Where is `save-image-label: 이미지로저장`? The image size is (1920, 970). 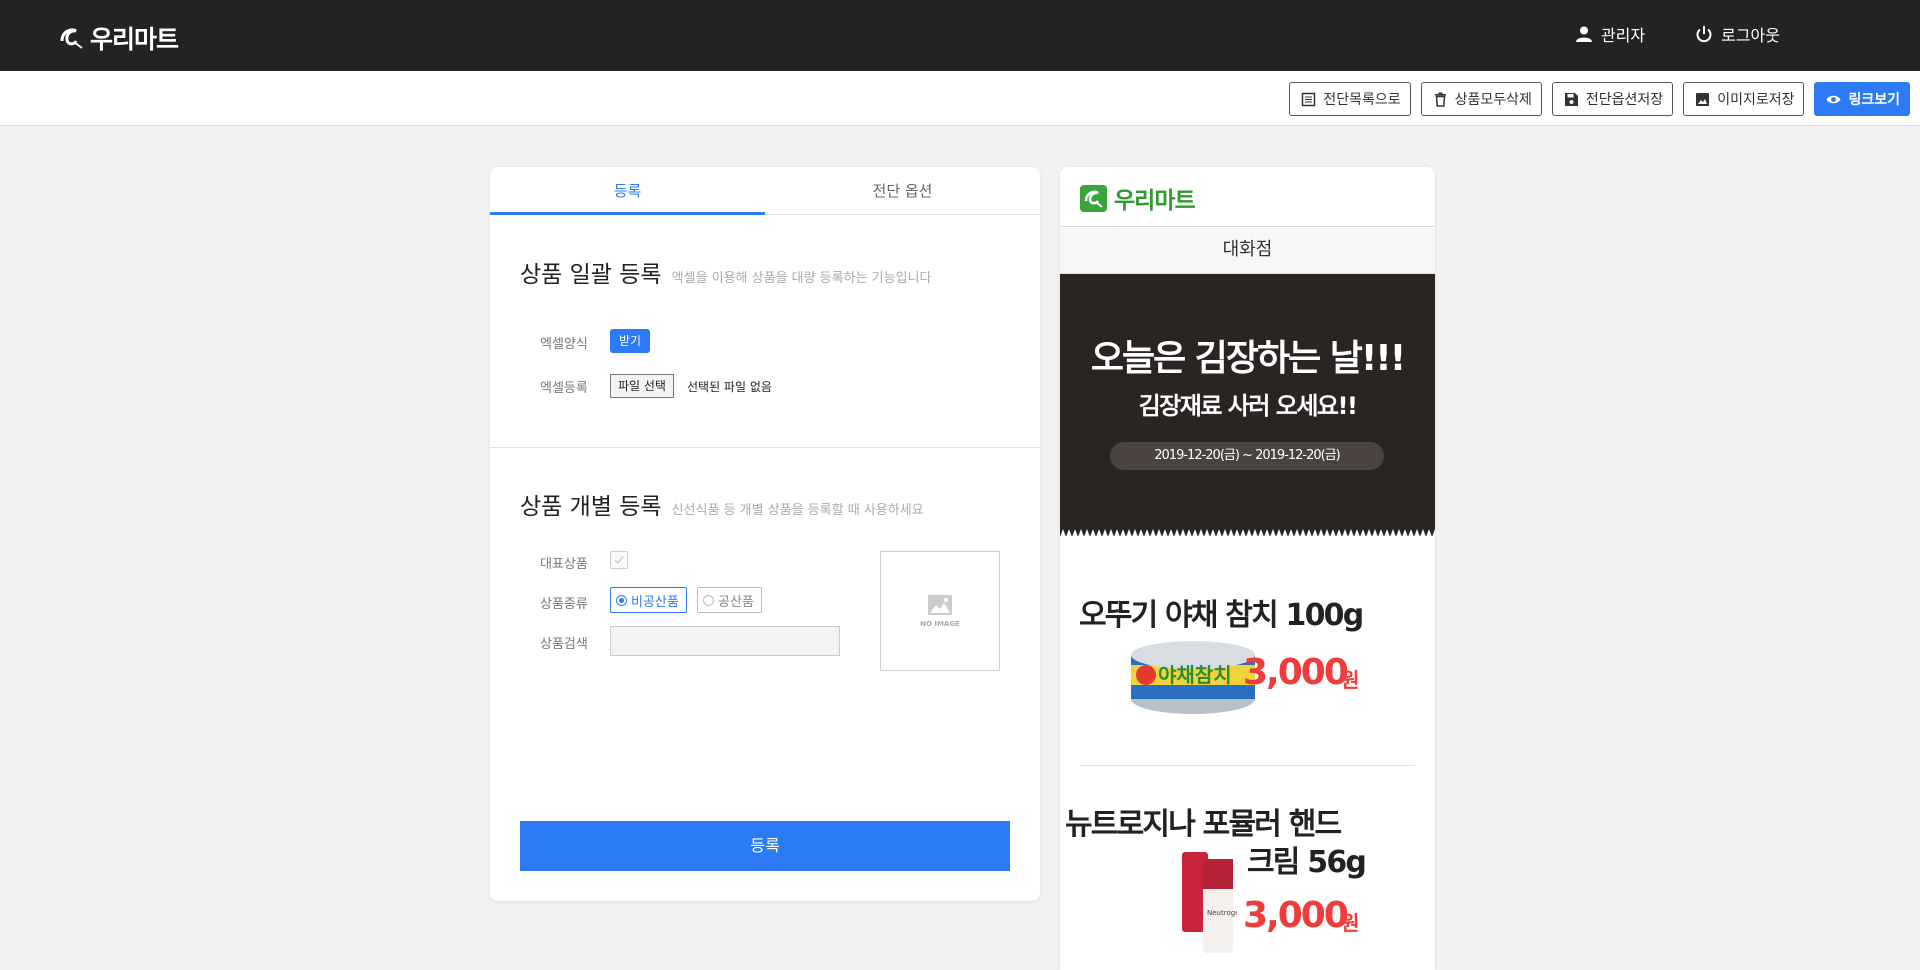
save-image-label: 이미지로저장 is located at coordinates (1756, 100).